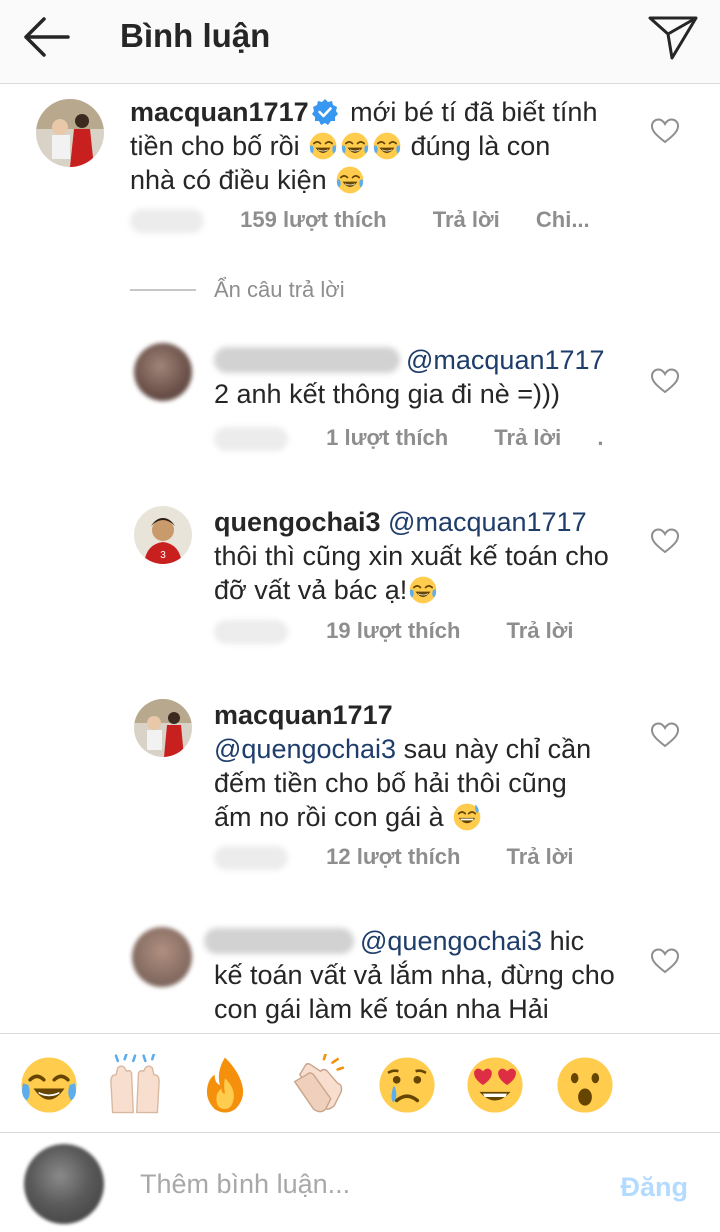 This screenshot has height=1232, width=720. I want to click on crying-face-emoji-icon, so click(407, 1085).